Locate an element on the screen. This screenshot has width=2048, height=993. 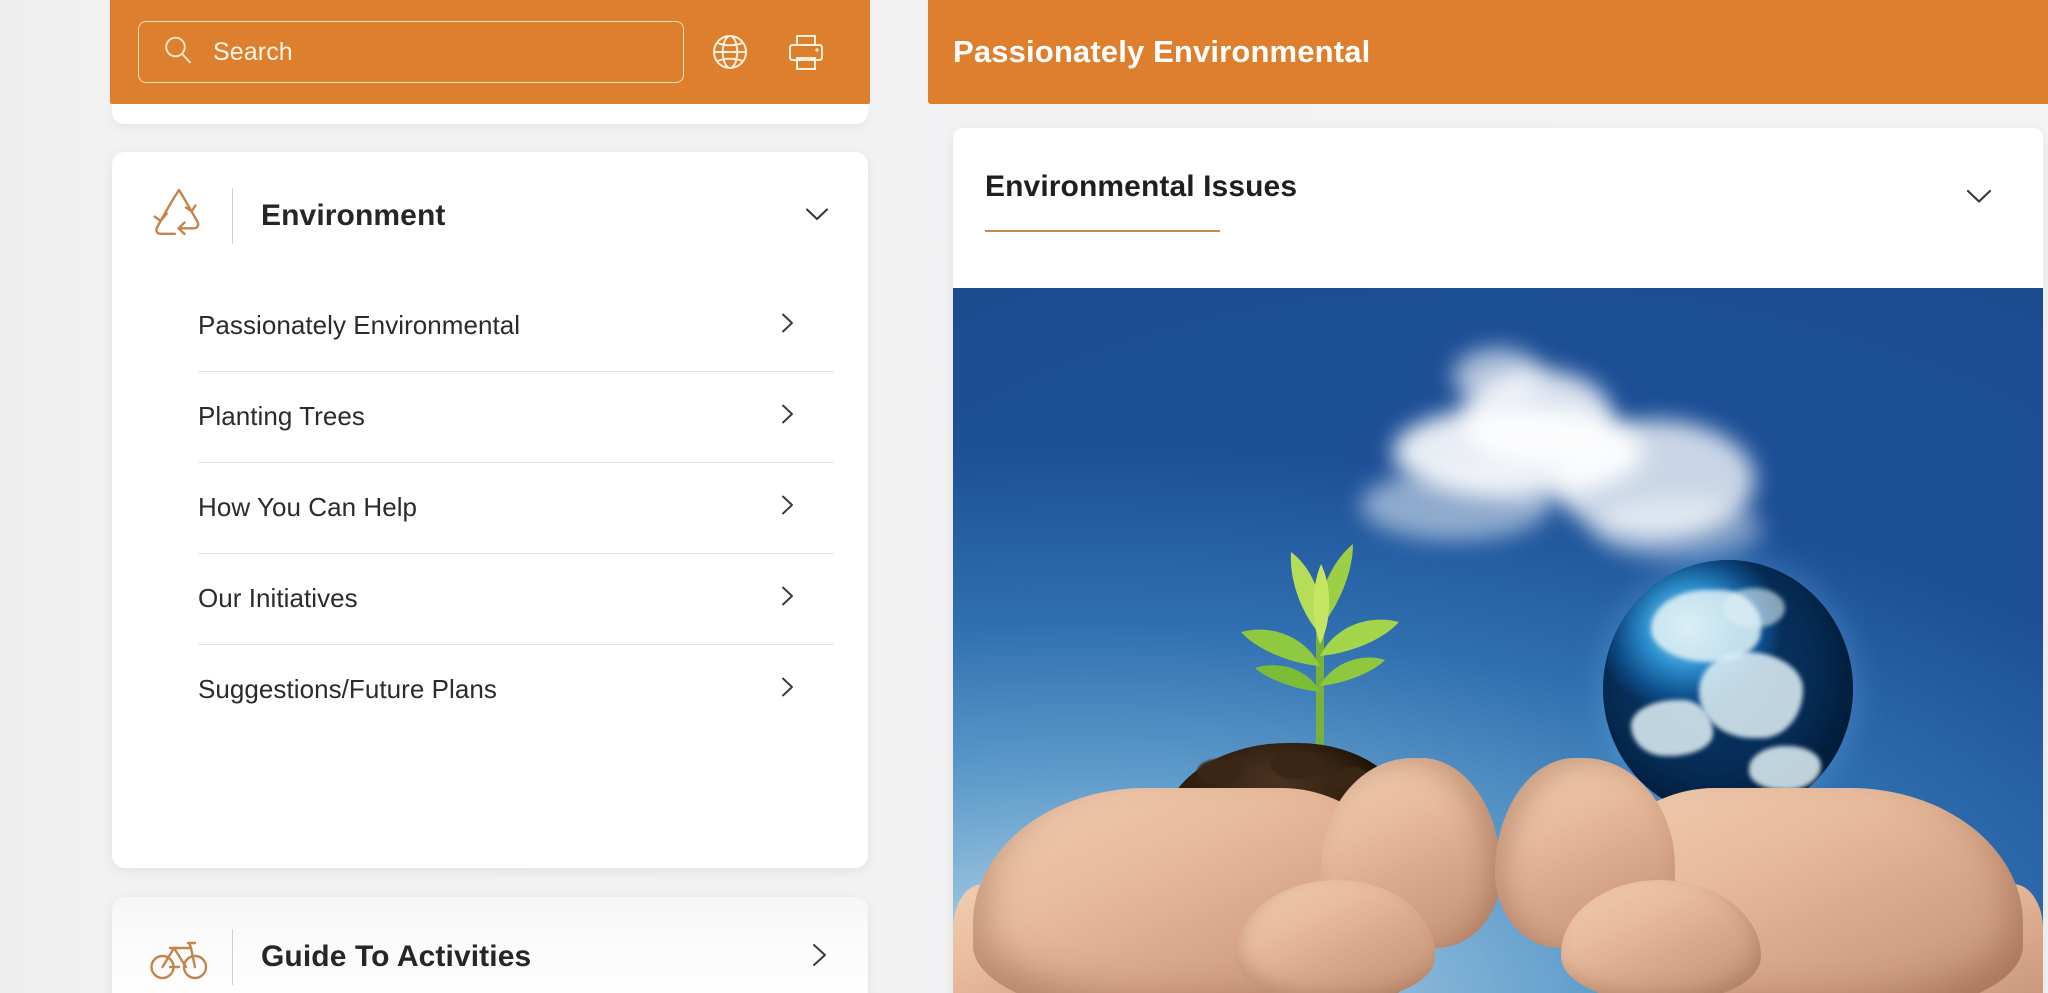
sidebar-item-passionately-environmental: Passionately Environmental is located at coordinates (516, 325).